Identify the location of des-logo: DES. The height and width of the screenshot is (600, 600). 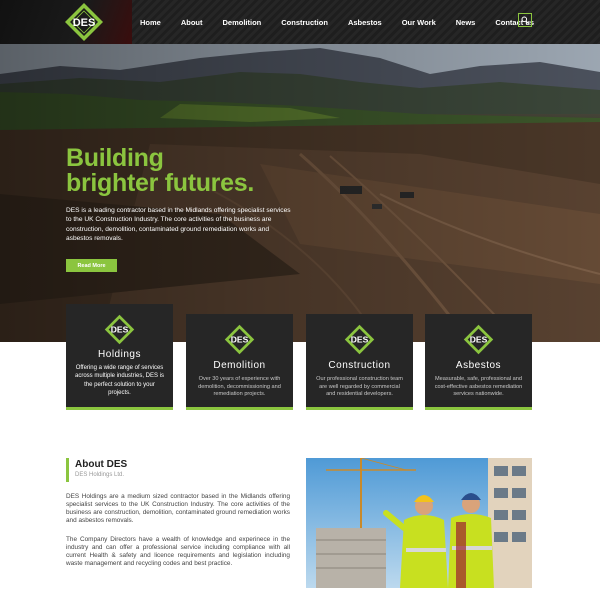
(84, 22).